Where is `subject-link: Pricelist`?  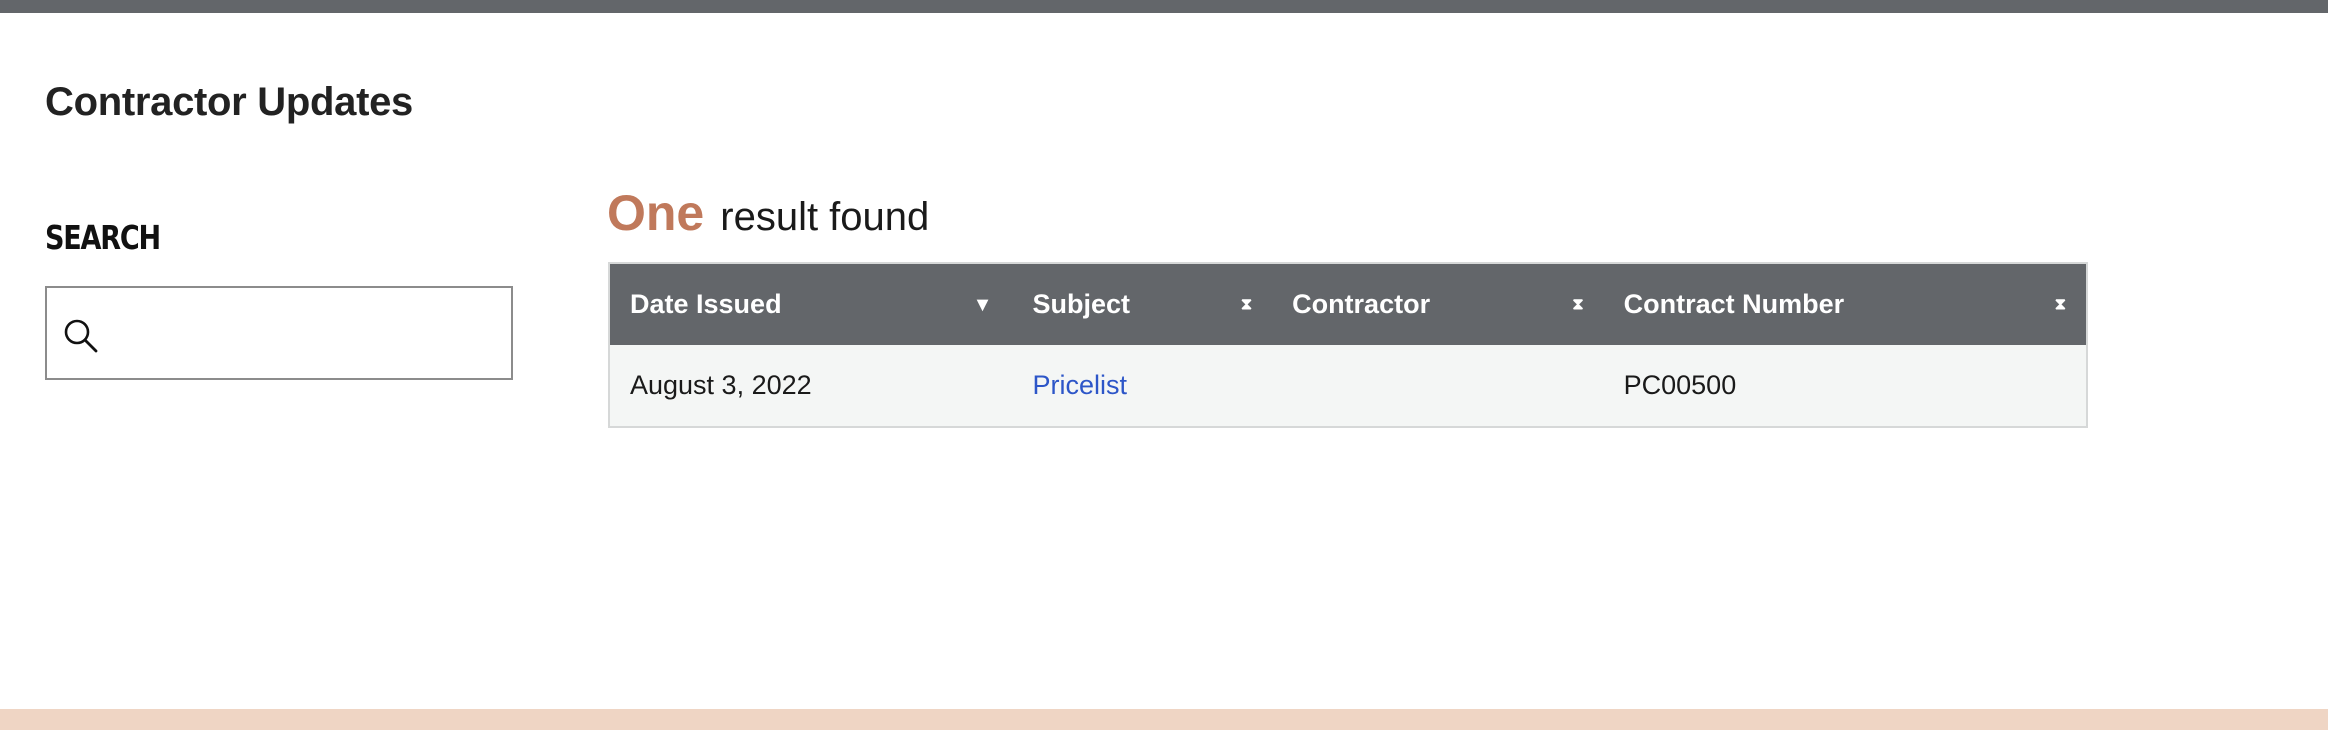 subject-link: Pricelist is located at coordinates (1079, 385).